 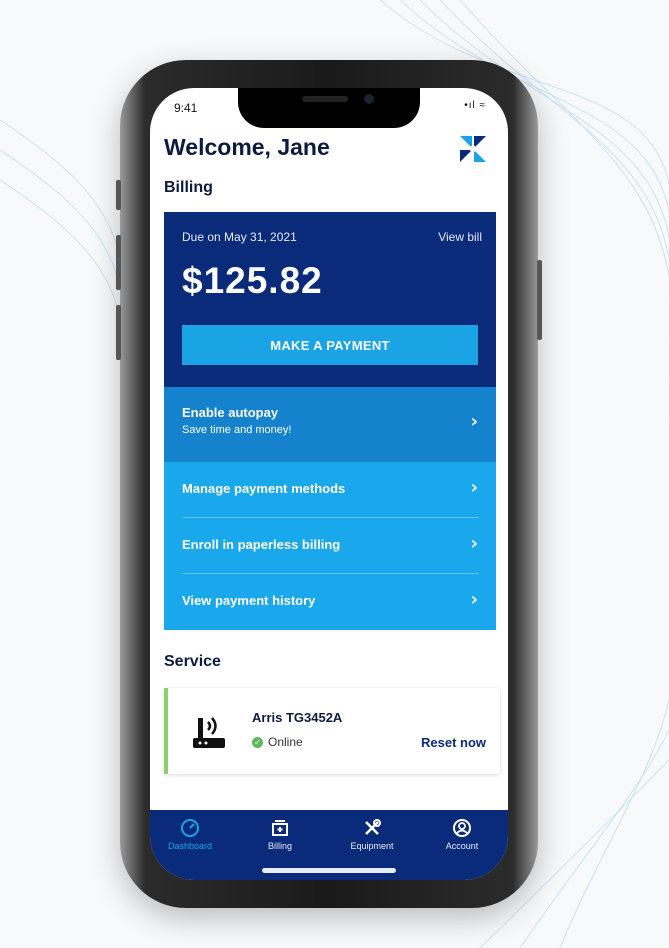 I want to click on tools-icon, so click(x=373, y=827).